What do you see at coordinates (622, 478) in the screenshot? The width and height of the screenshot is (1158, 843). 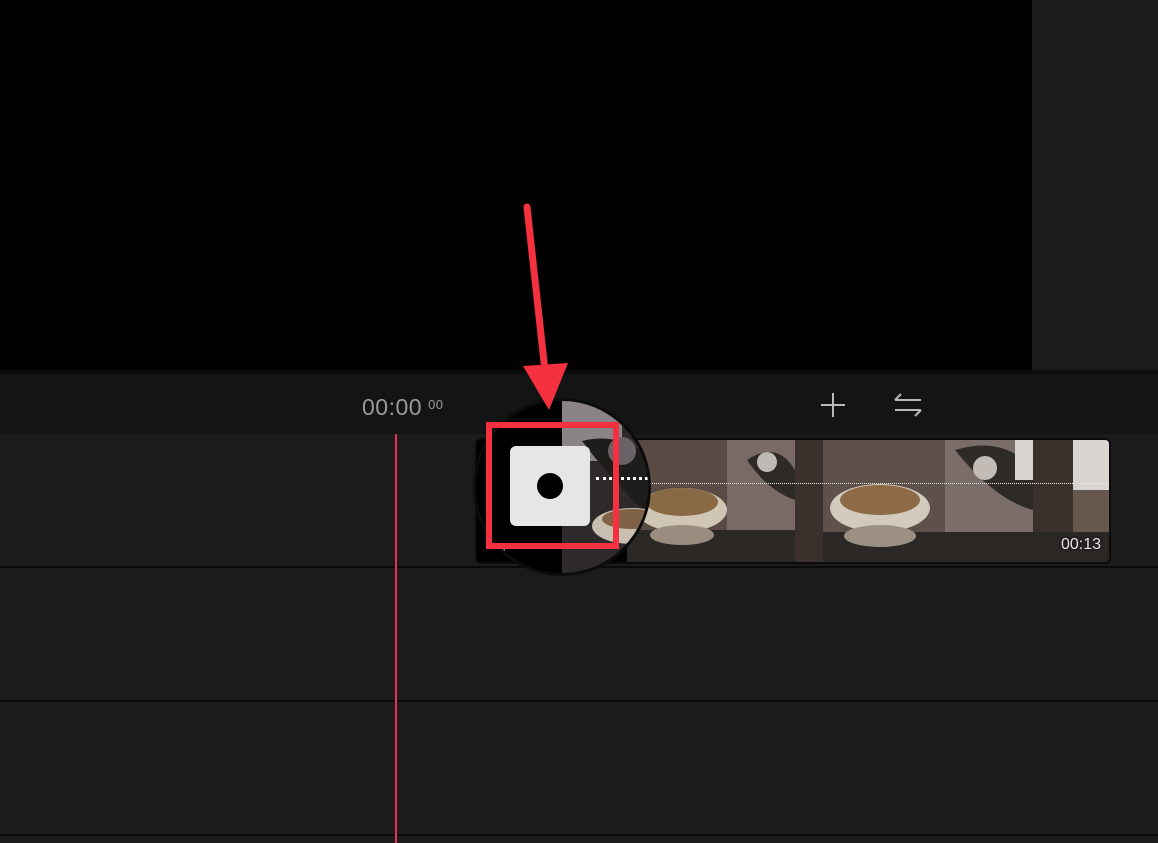 I see `magnifier-keyframe-line` at bounding box center [622, 478].